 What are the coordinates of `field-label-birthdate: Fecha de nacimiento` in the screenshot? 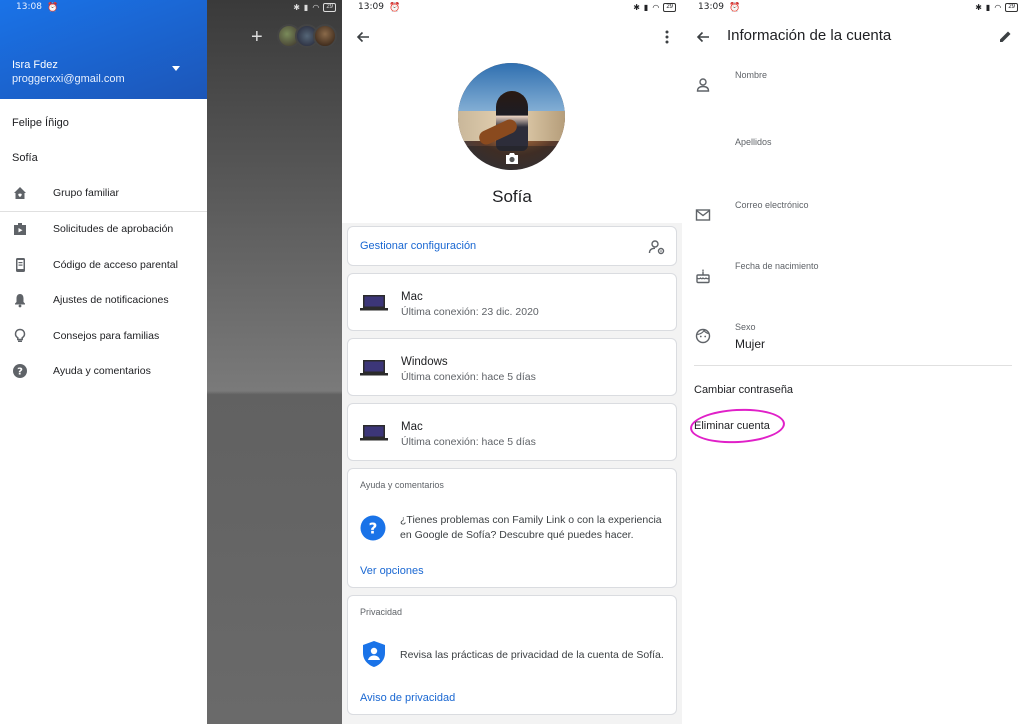 It's located at (777, 266).